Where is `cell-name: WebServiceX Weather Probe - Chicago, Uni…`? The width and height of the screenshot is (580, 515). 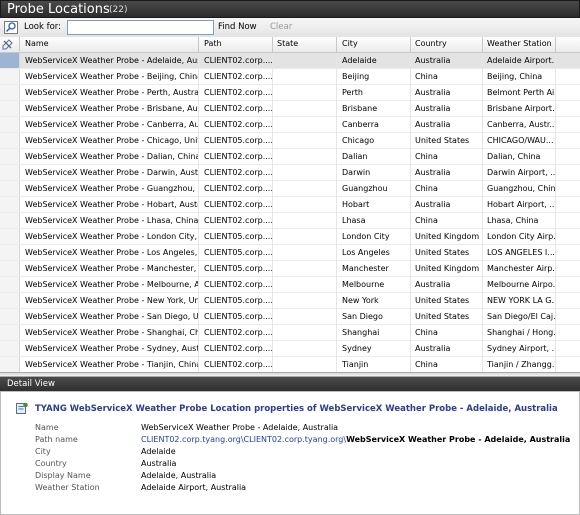
cell-name: WebServiceX Weather Probe - Chicago, Uni… is located at coordinates (112, 140).